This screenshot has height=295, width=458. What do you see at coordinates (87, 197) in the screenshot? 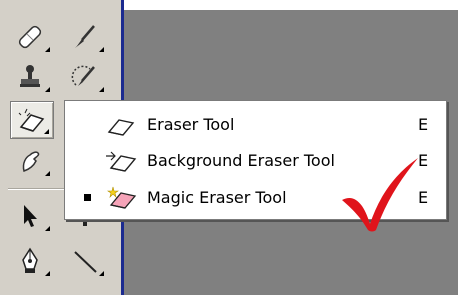
I see `active-tool-bullet-icon` at bounding box center [87, 197].